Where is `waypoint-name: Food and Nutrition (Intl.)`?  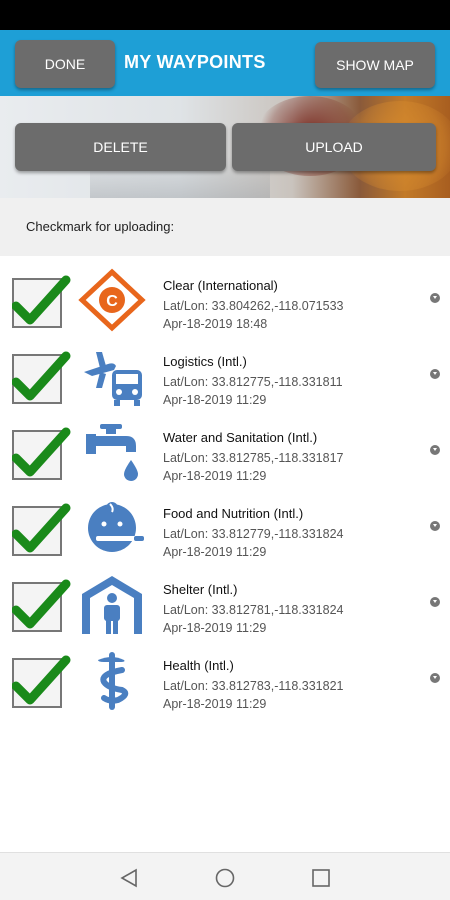
waypoint-name: Food and Nutrition (Intl.) is located at coordinates (233, 513).